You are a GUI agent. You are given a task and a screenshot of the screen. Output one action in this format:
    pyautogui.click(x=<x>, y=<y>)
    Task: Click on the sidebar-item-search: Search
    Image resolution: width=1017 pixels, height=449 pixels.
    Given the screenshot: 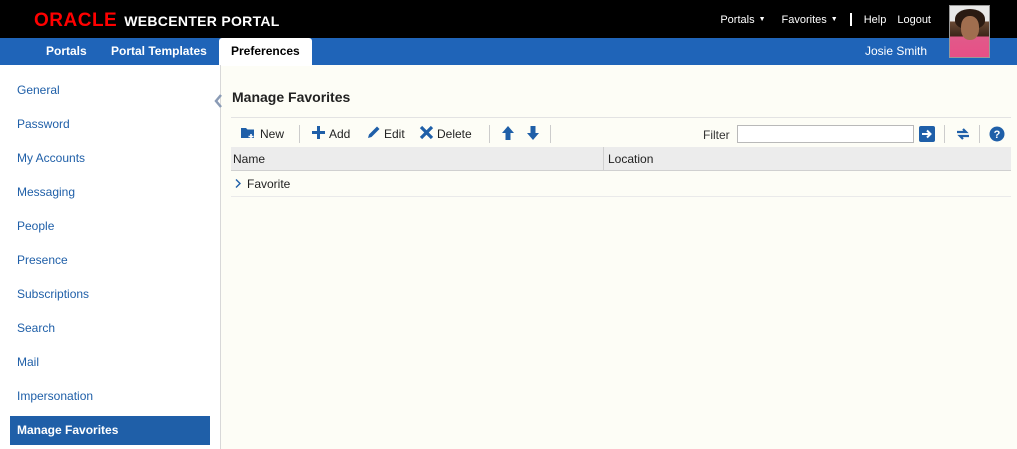 What is the action you would take?
    pyautogui.click(x=110, y=328)
    